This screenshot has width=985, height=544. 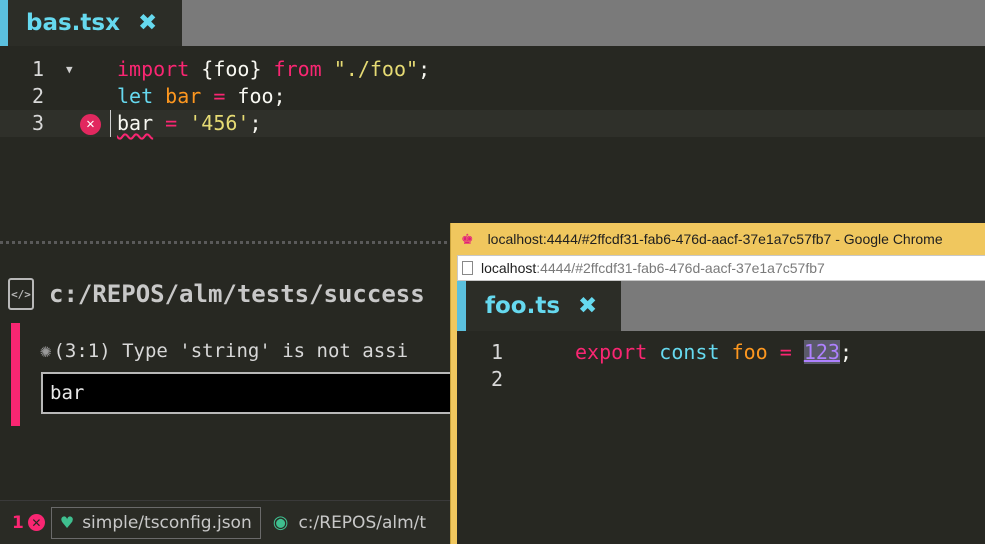 What do you see at coordinates (611, 352) in the screenshot?
I see `keyword-token: export` at bounding box center [611, 352].